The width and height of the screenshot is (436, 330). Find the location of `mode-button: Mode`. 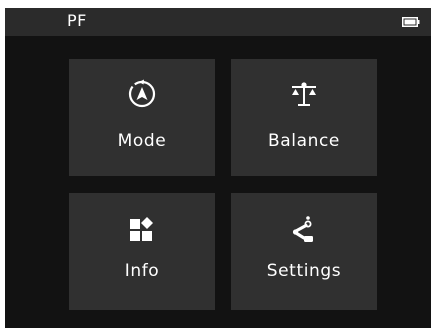

mode-button: Mode is located at coordinates (142, 117).